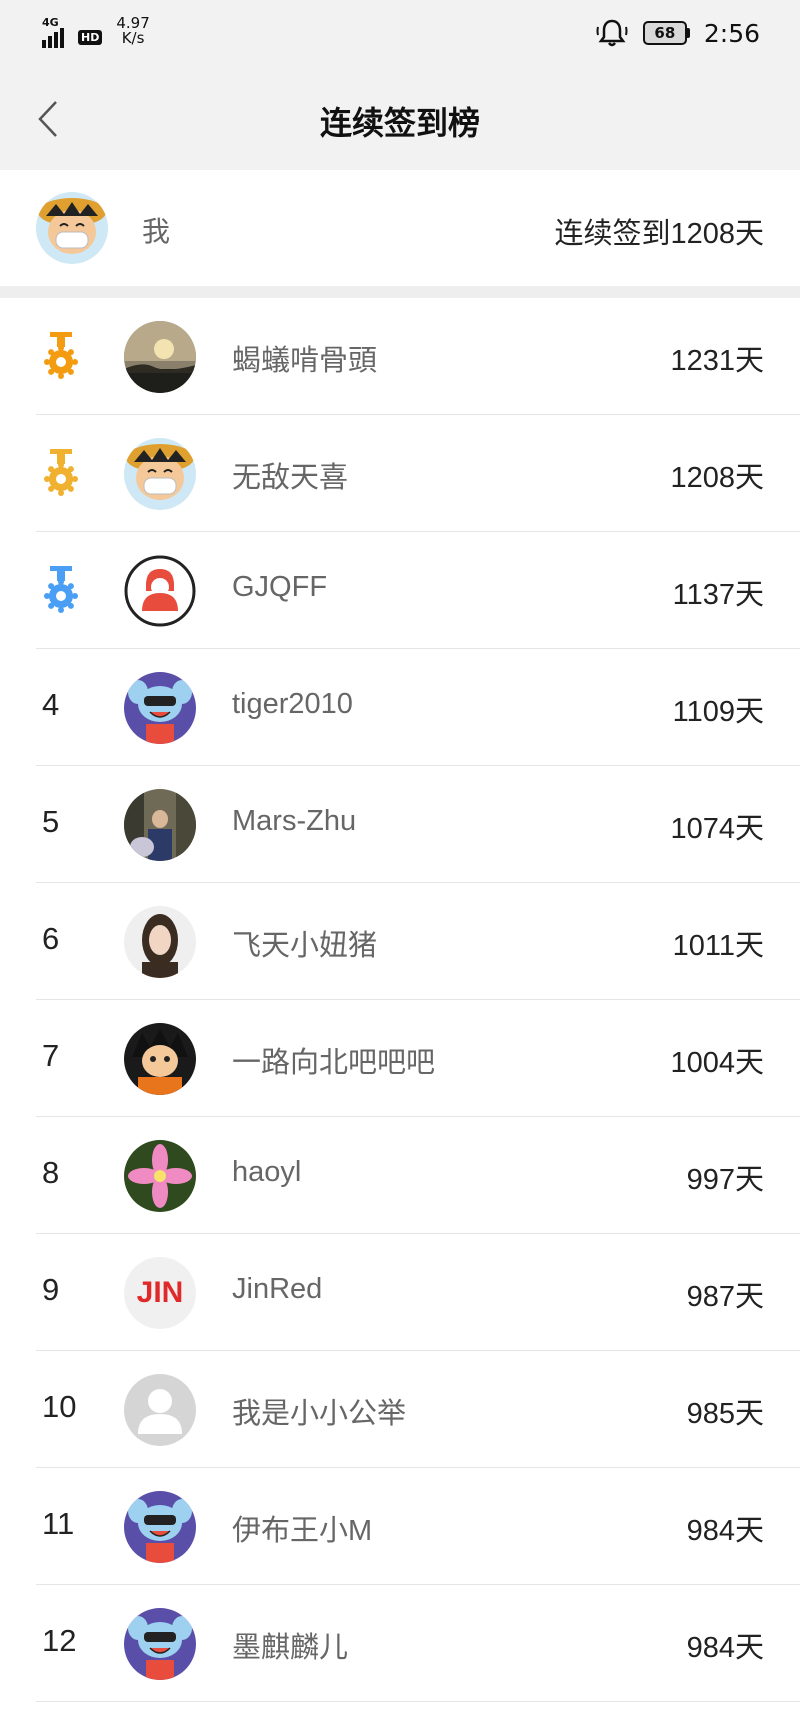  I want to click on silver-medal-icon, so click(61, 472).